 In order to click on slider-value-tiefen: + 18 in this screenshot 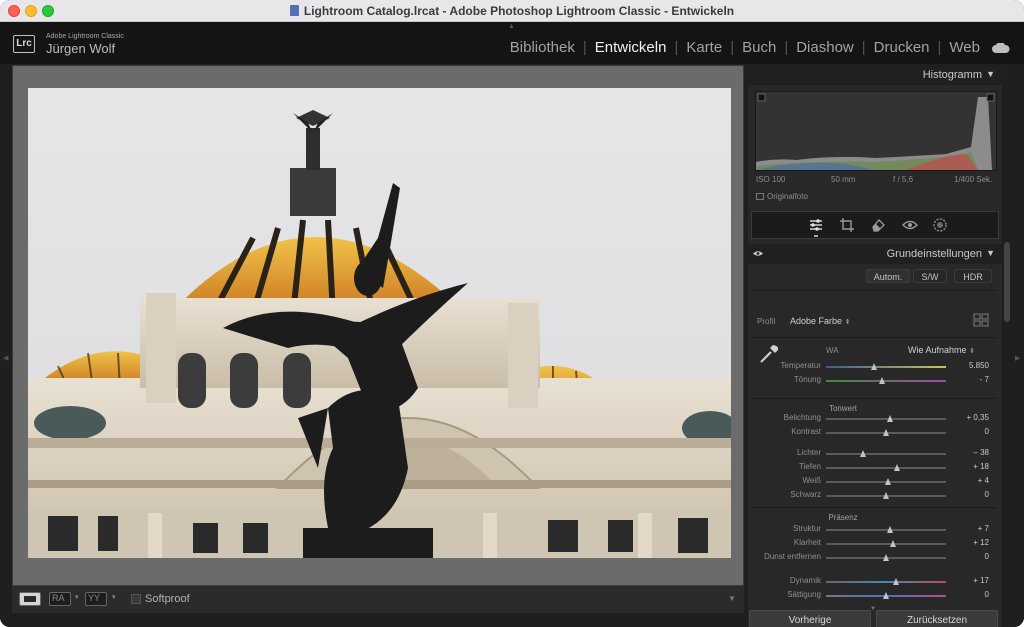, I will do `click(974, 466)`.